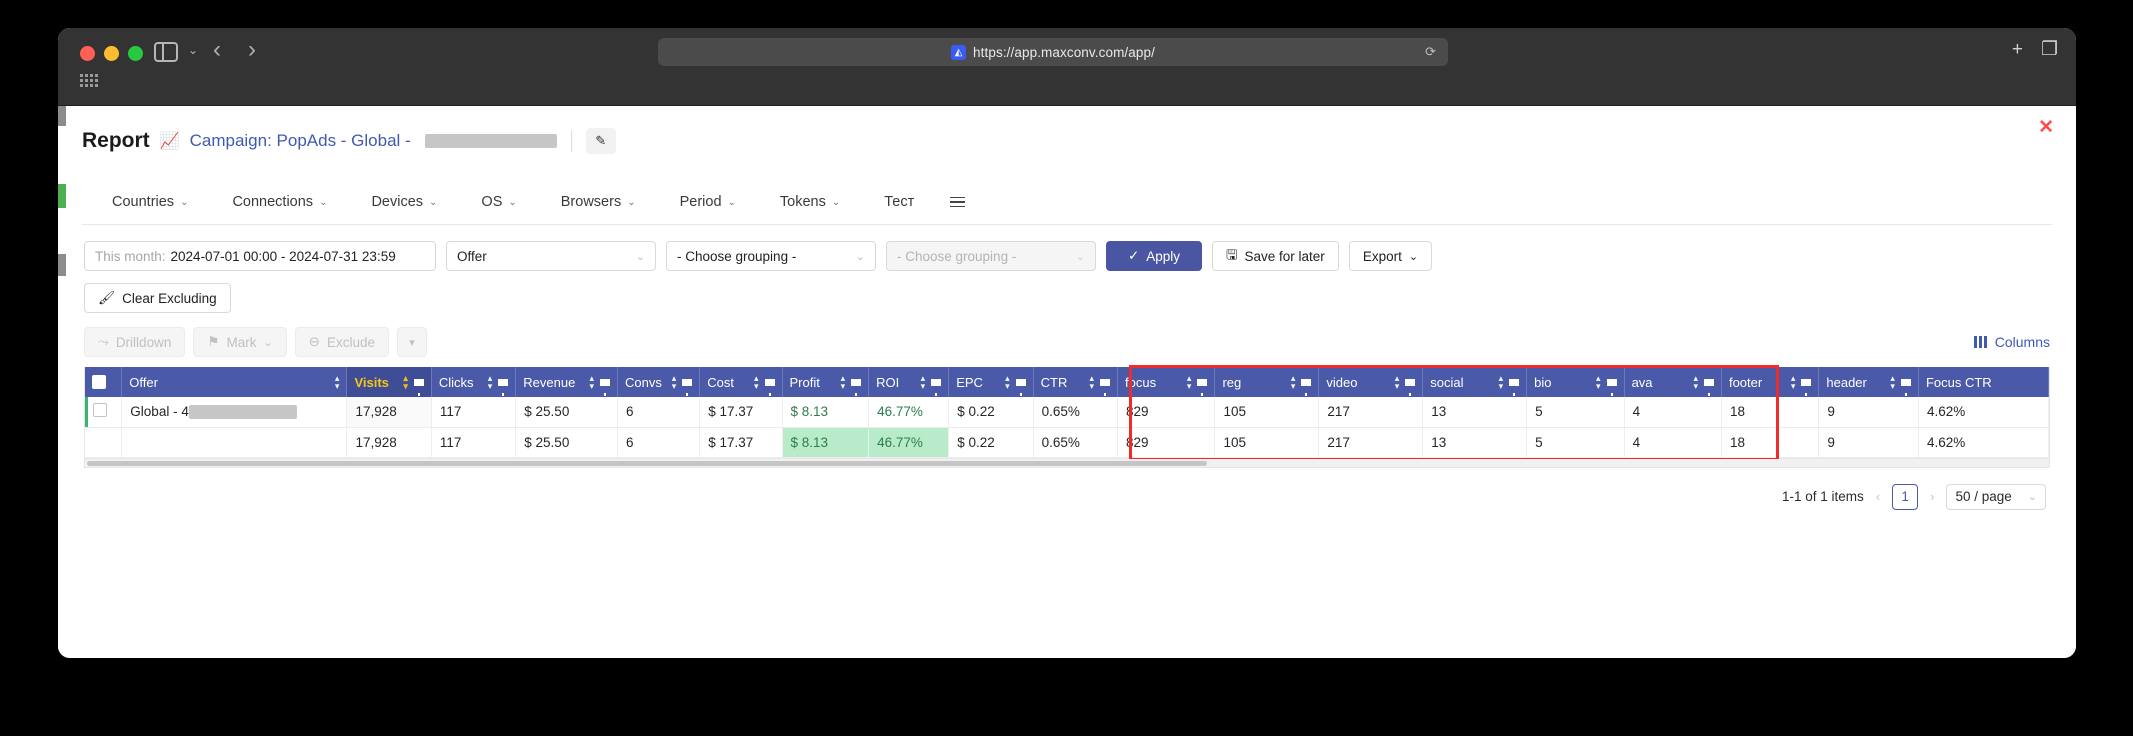  What do you see at coordinates (810, 205) in the screenshot?
I see `nav-tab-tokens: Tokens ⌄` at bounding box center [810, 205].